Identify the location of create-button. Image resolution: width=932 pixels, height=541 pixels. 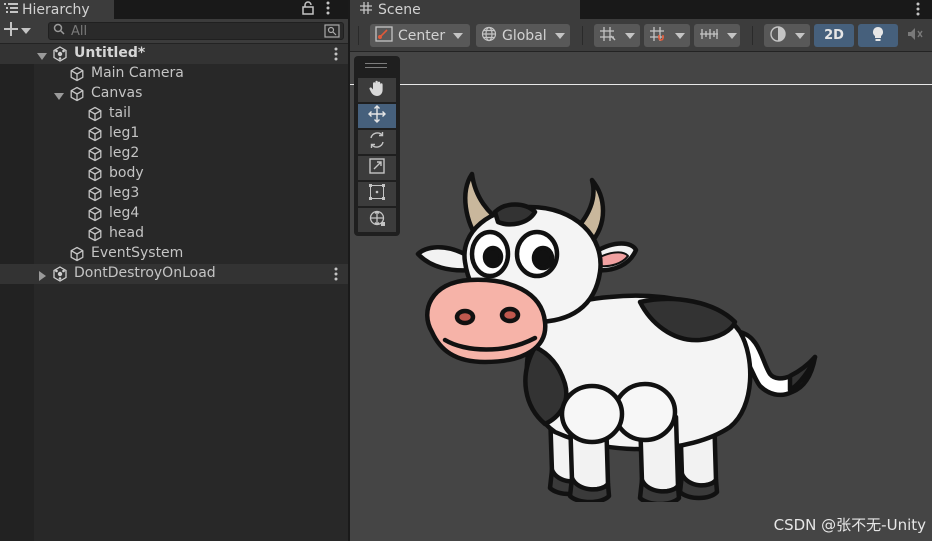
(19, 31).